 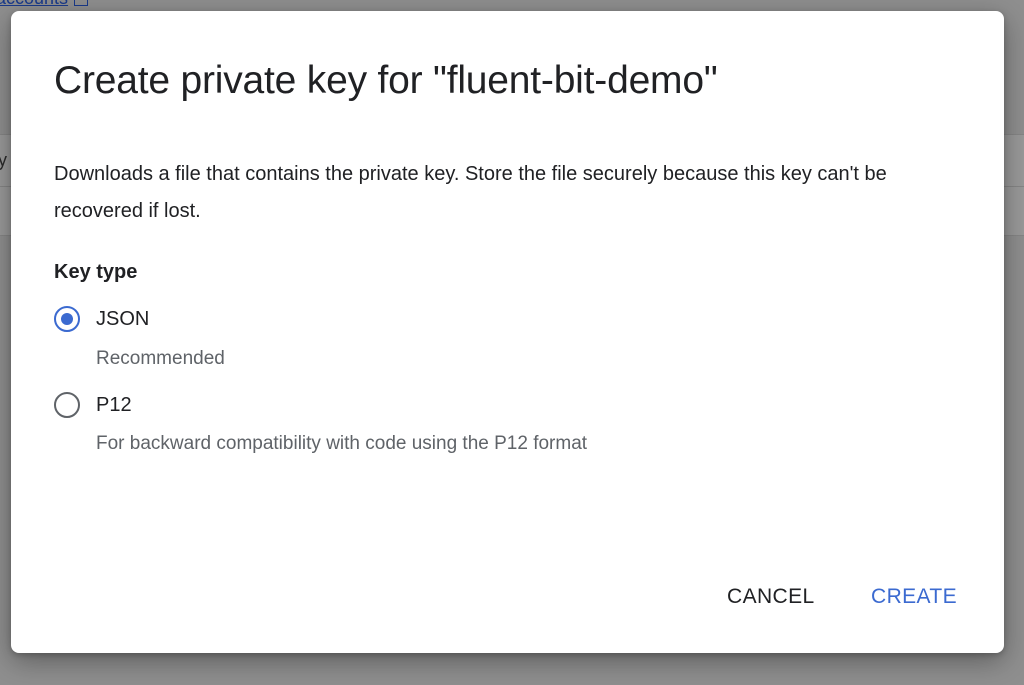 I want to click on dialog-title: Create private key for "fluent-bit-demo", so click(x=386, y=80).